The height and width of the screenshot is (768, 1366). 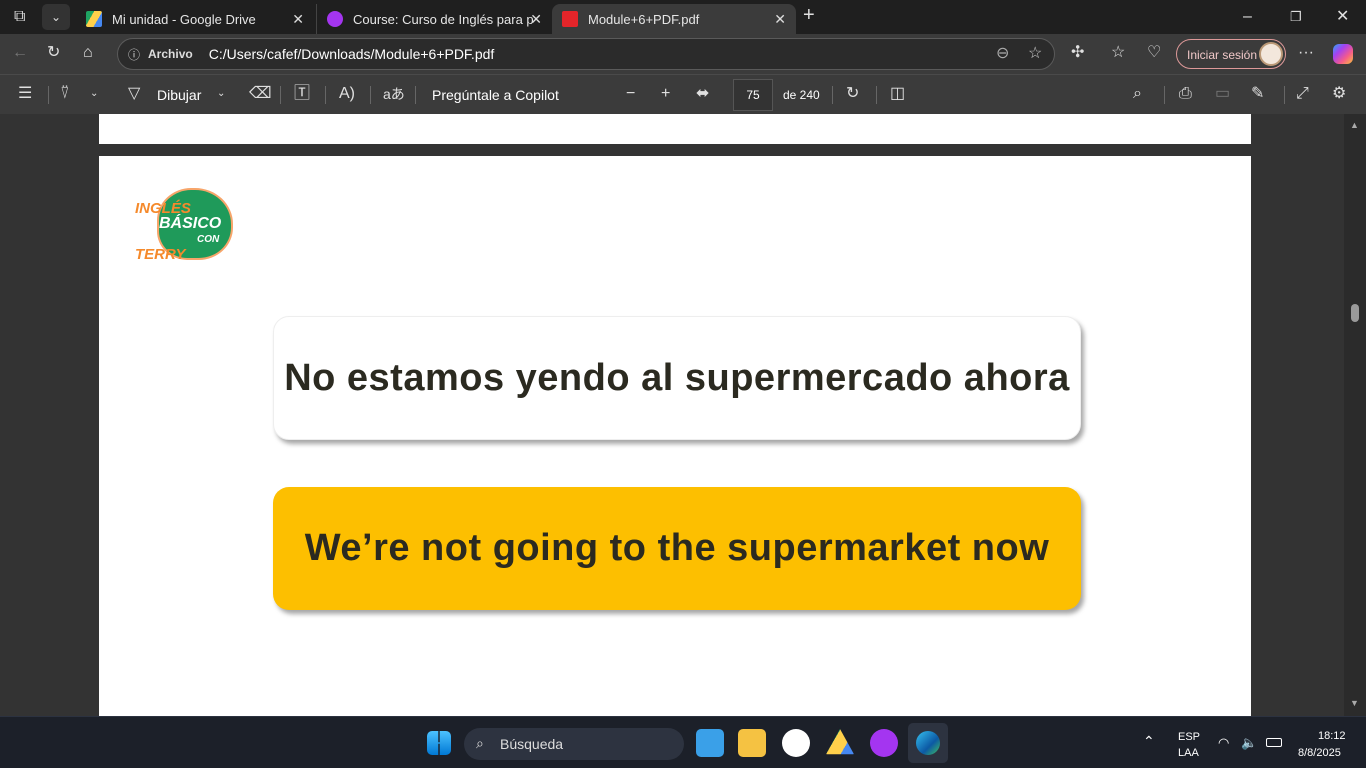 I want to click on favorites-icon: ☆, so click(x=1118, y=53).